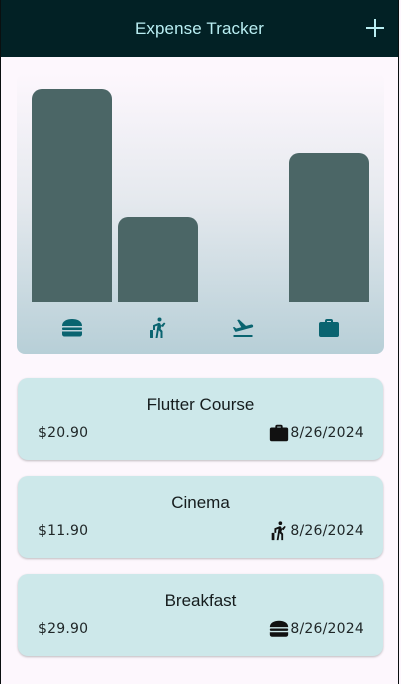 Image resolution: width=401 pixels, height=684 pixels. Describe the element at coordinates (200, 419) in the screenshot. I see `expense-card: Flutter Course $20.90 8/26/2024` at that location.